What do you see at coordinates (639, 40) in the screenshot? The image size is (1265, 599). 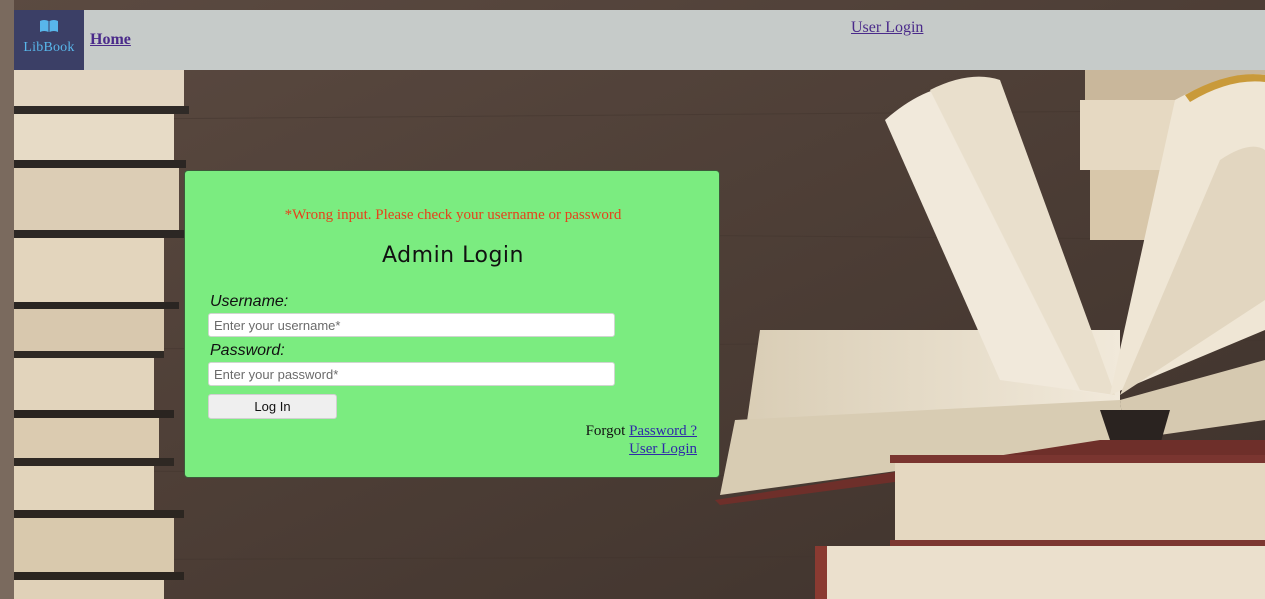 I see `top-navbar: LibBook Home User Login` at bounding box center [639, 40].